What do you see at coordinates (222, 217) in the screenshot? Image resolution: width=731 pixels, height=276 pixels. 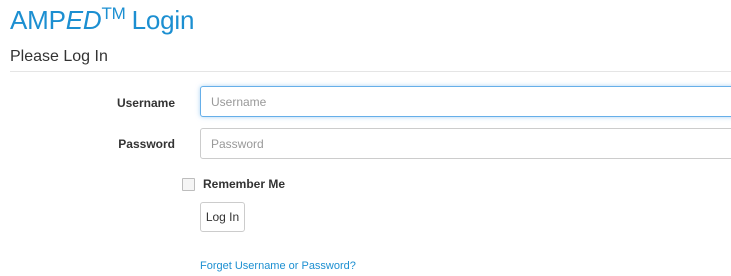 I see `login-button: Log In` at bounding box center [222, 217].